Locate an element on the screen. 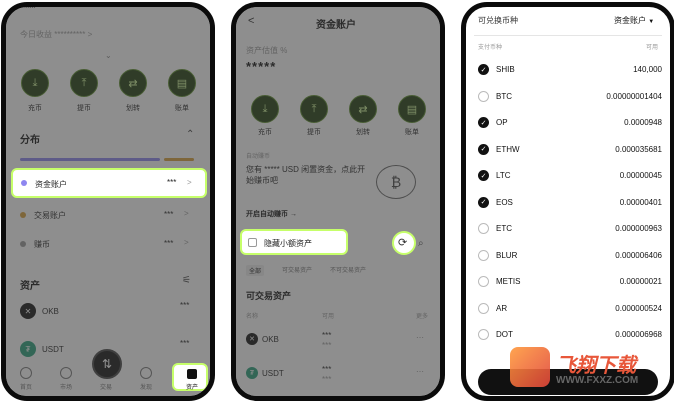  promo-text-line1: 您有 ***** USD 闲置资金，点此开 is located at coordinates (306, 169).